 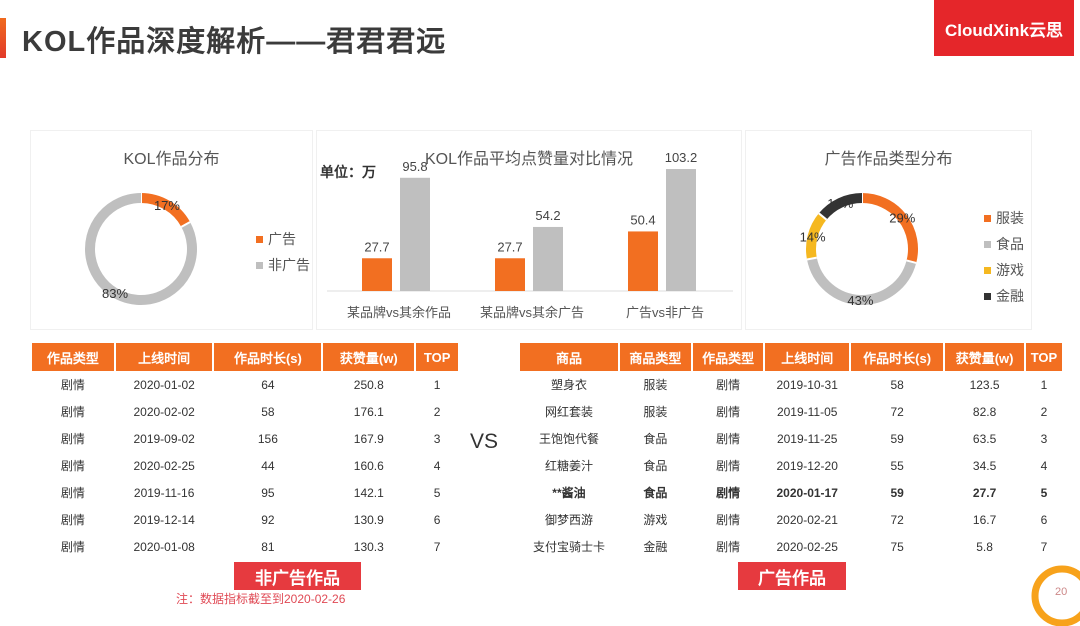 I want to click on table-cell: 服装, so click(x=655, y=385).